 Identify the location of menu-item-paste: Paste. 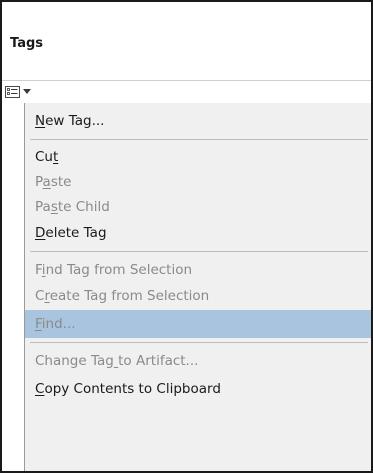
(198, 182).